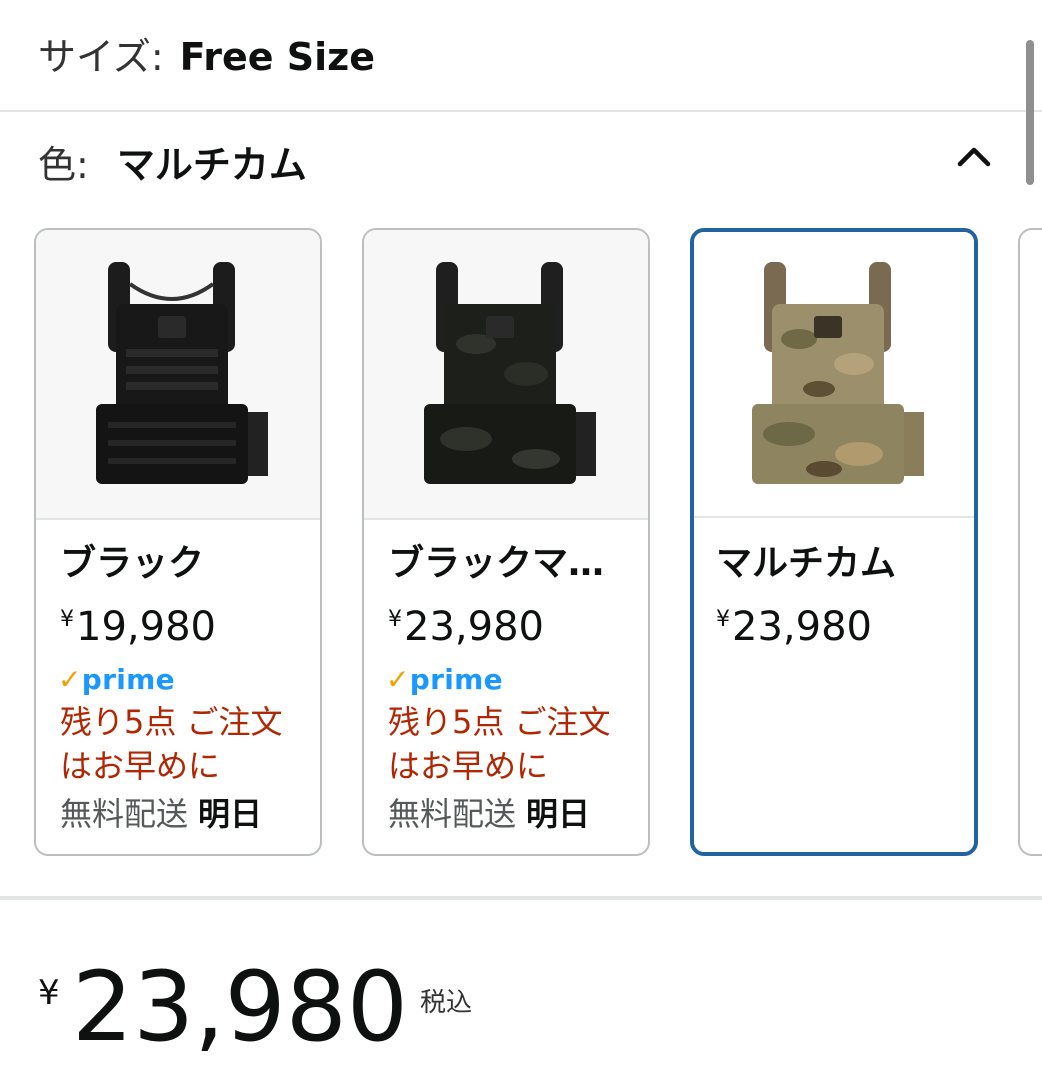 This screenshot has height=1080, width=1042. What do you see at coordinates (277, 57) in the screenshot?
I see `size-value: Free Size` at bounding box center [277, 57].